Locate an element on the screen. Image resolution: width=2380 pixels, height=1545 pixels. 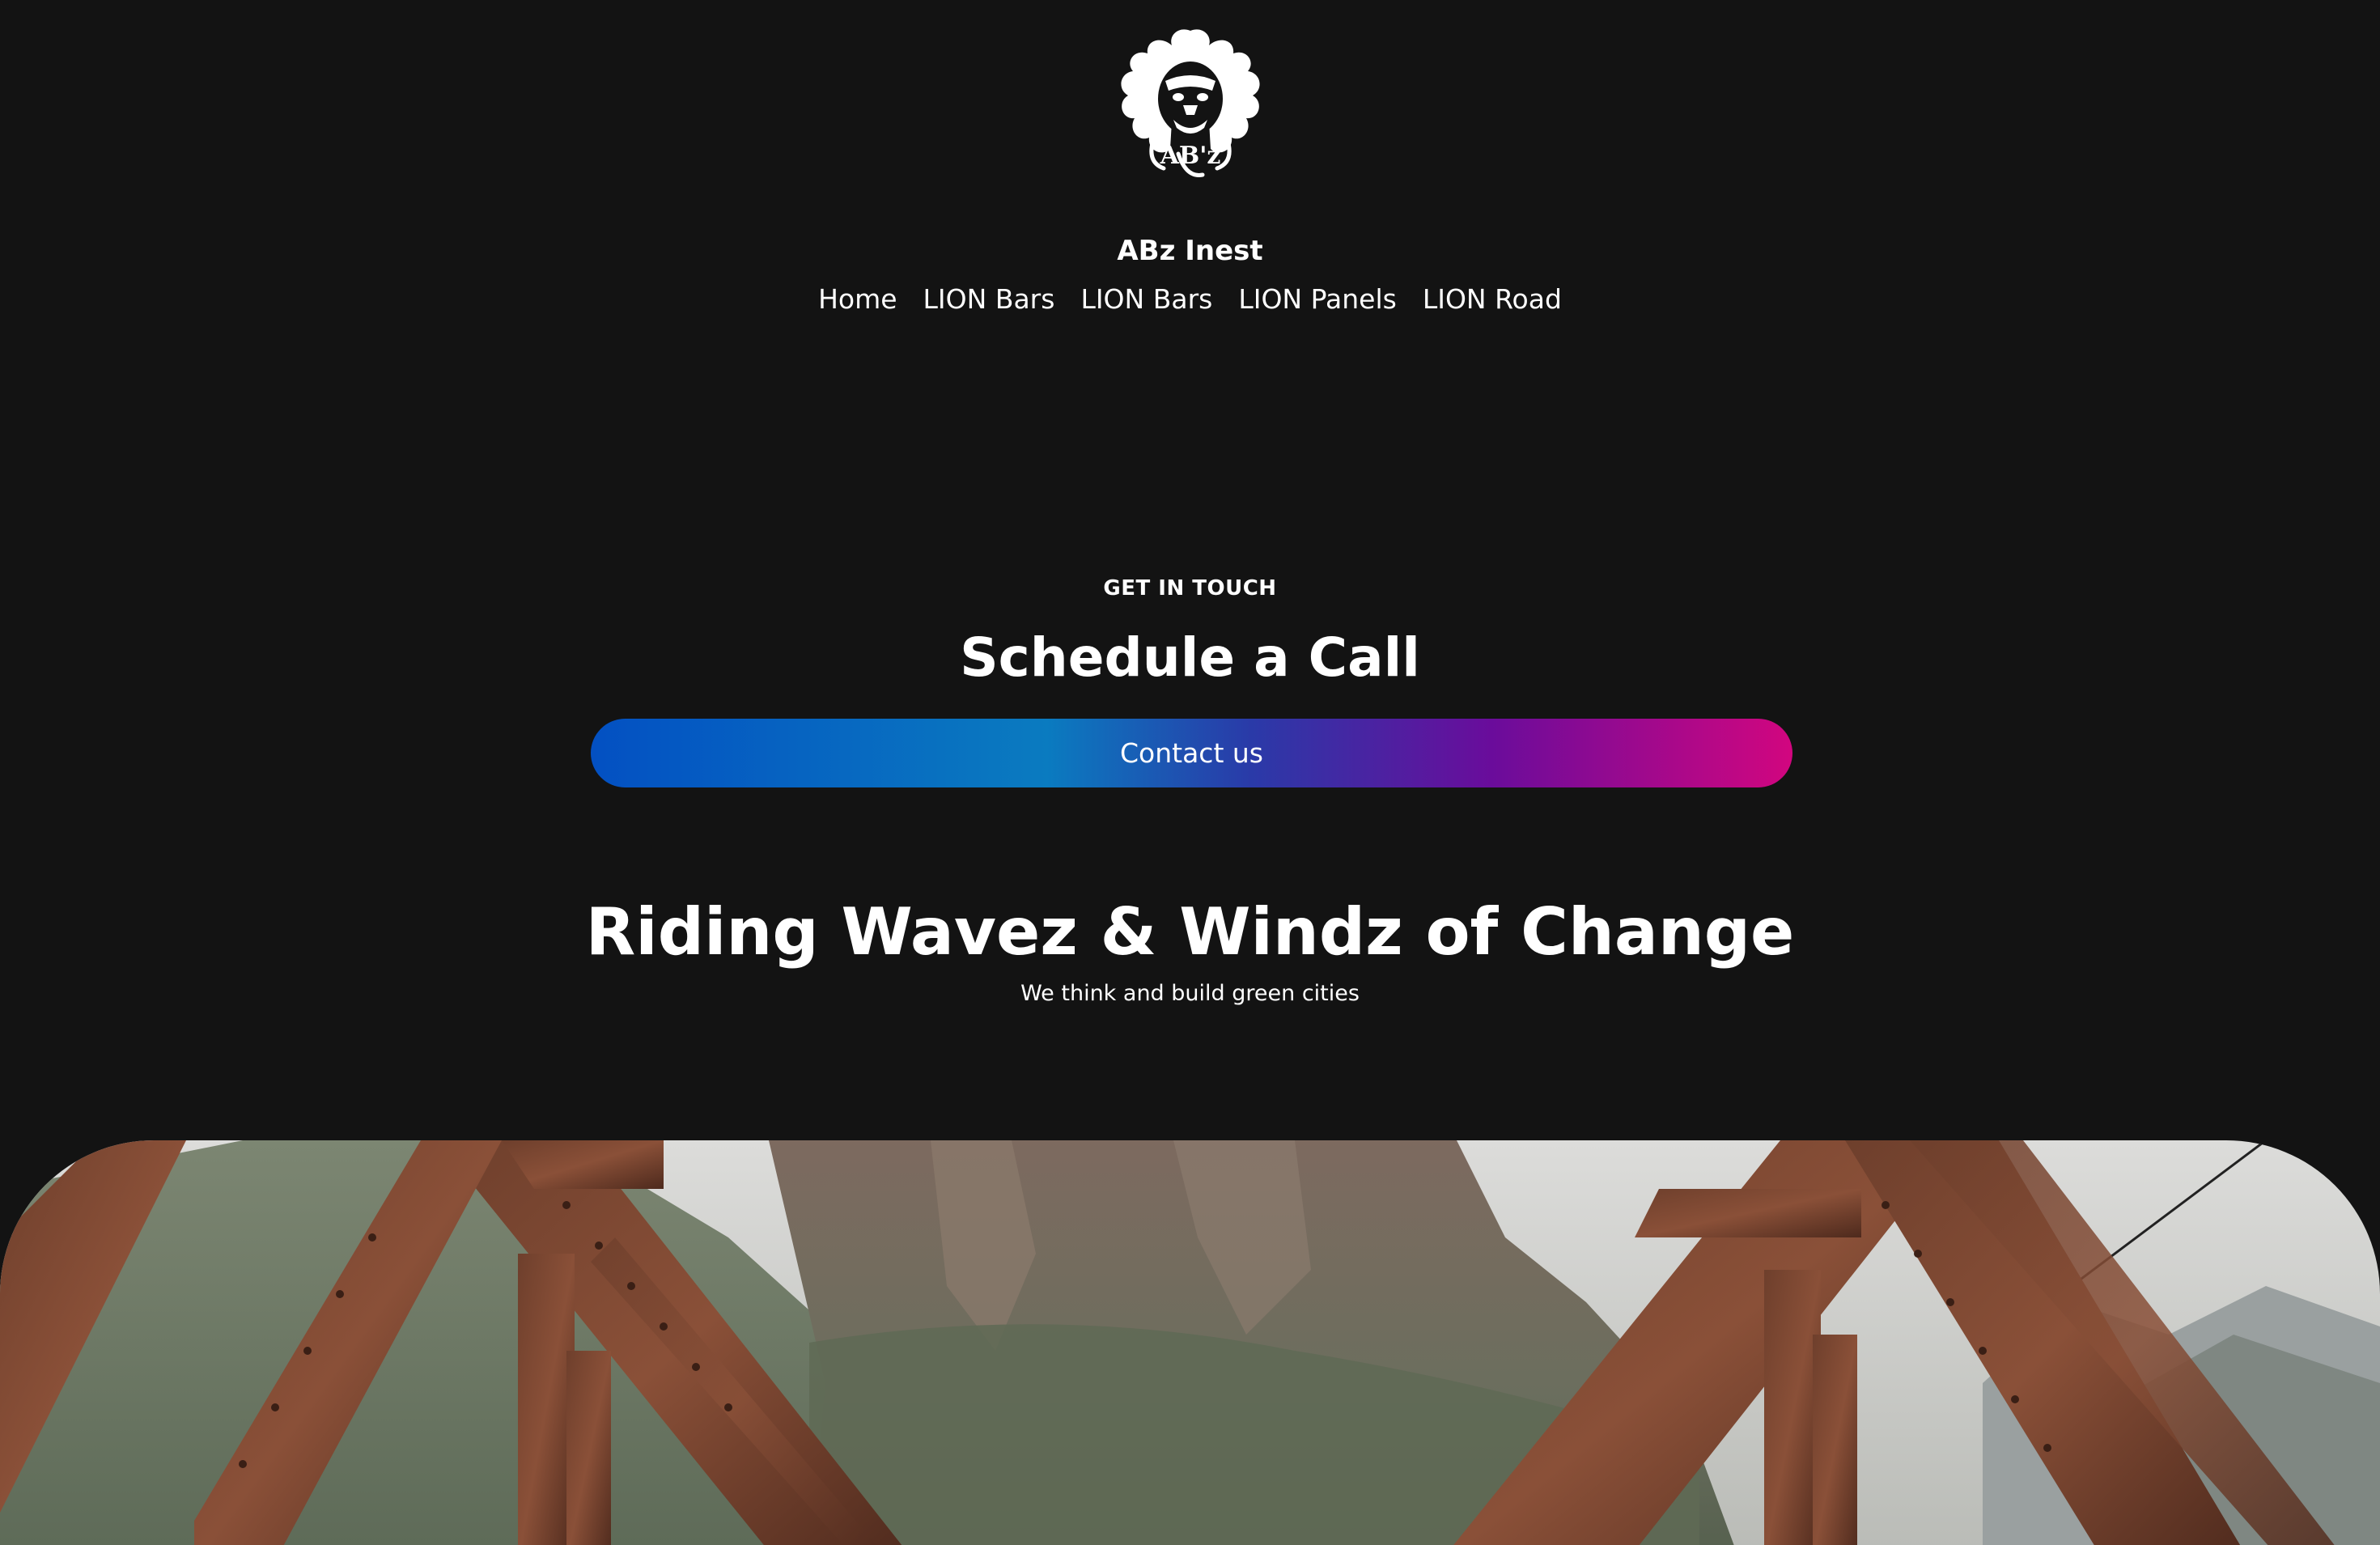
lion-logo-icon: AB'z is located at coordinates (1191, 103).